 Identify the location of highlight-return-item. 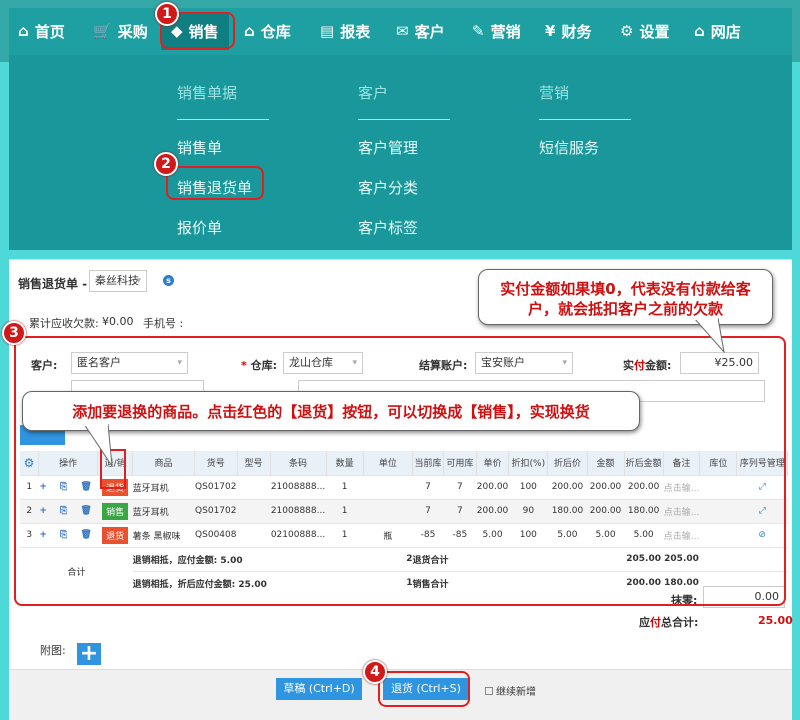
(215, 183).